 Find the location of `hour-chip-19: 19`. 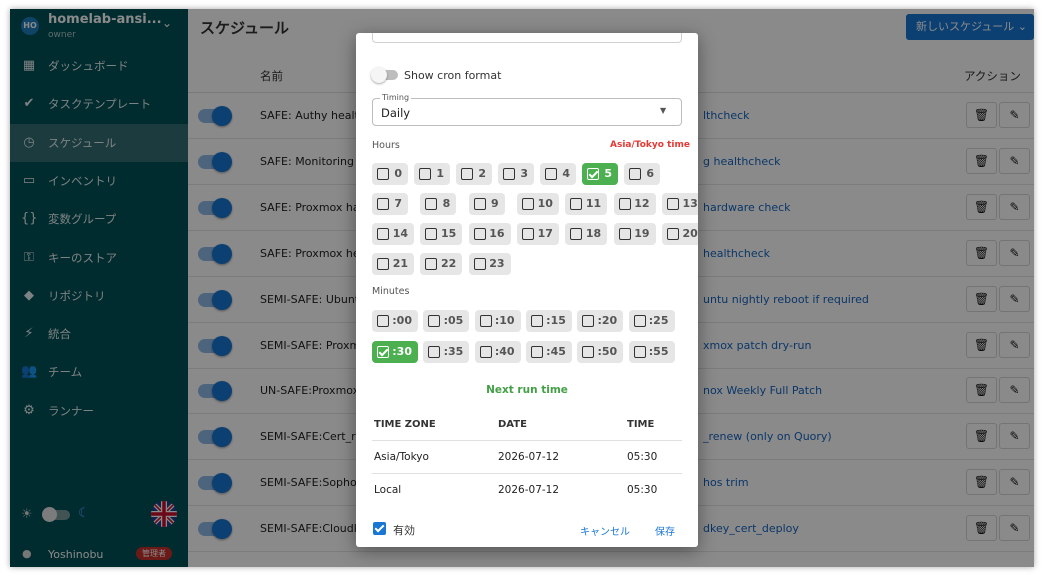

hour-chip-19: 19 is located at coordinates (634, 234).